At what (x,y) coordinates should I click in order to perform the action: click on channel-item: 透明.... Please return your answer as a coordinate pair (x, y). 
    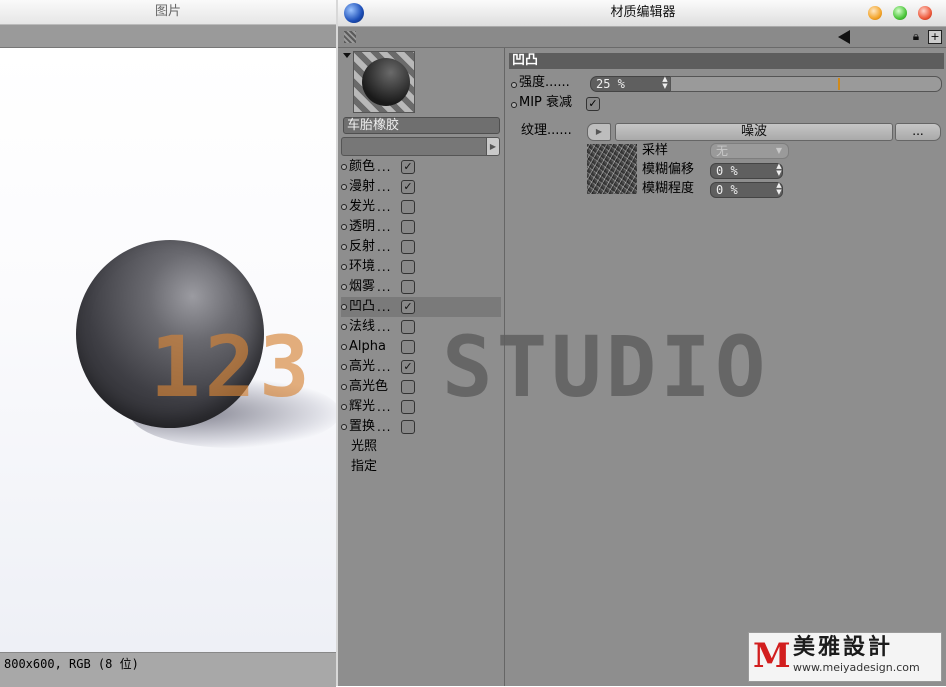
    Looking at the image, I should click on (421, 227).